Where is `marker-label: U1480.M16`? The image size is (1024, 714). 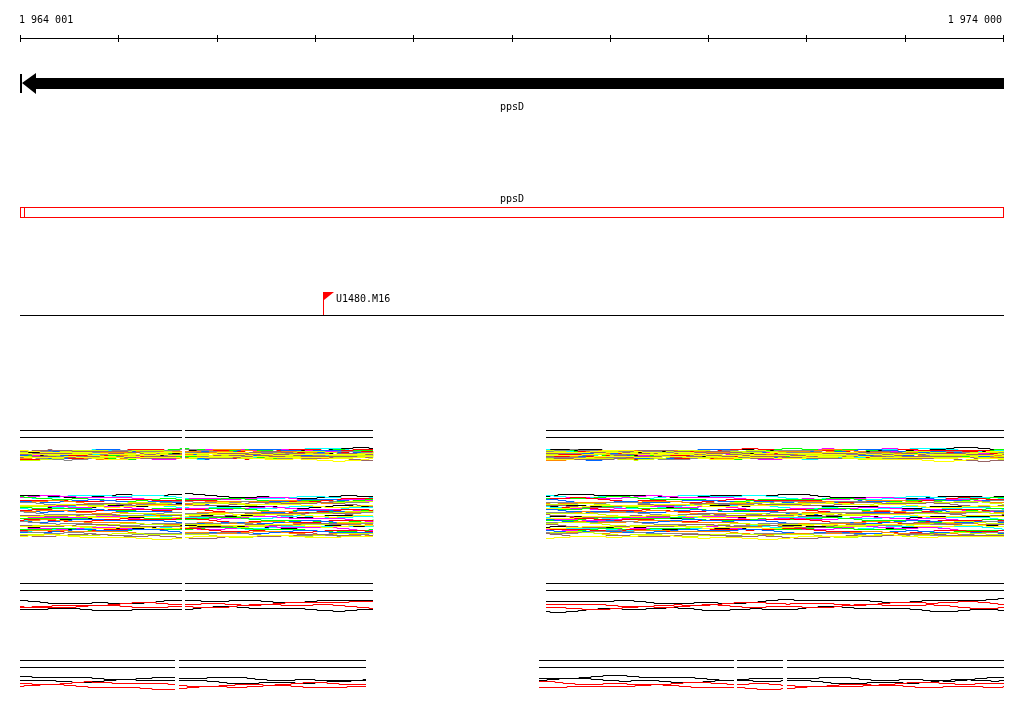
marker-label: U1480.M16 is located at coordinates (363, 298).